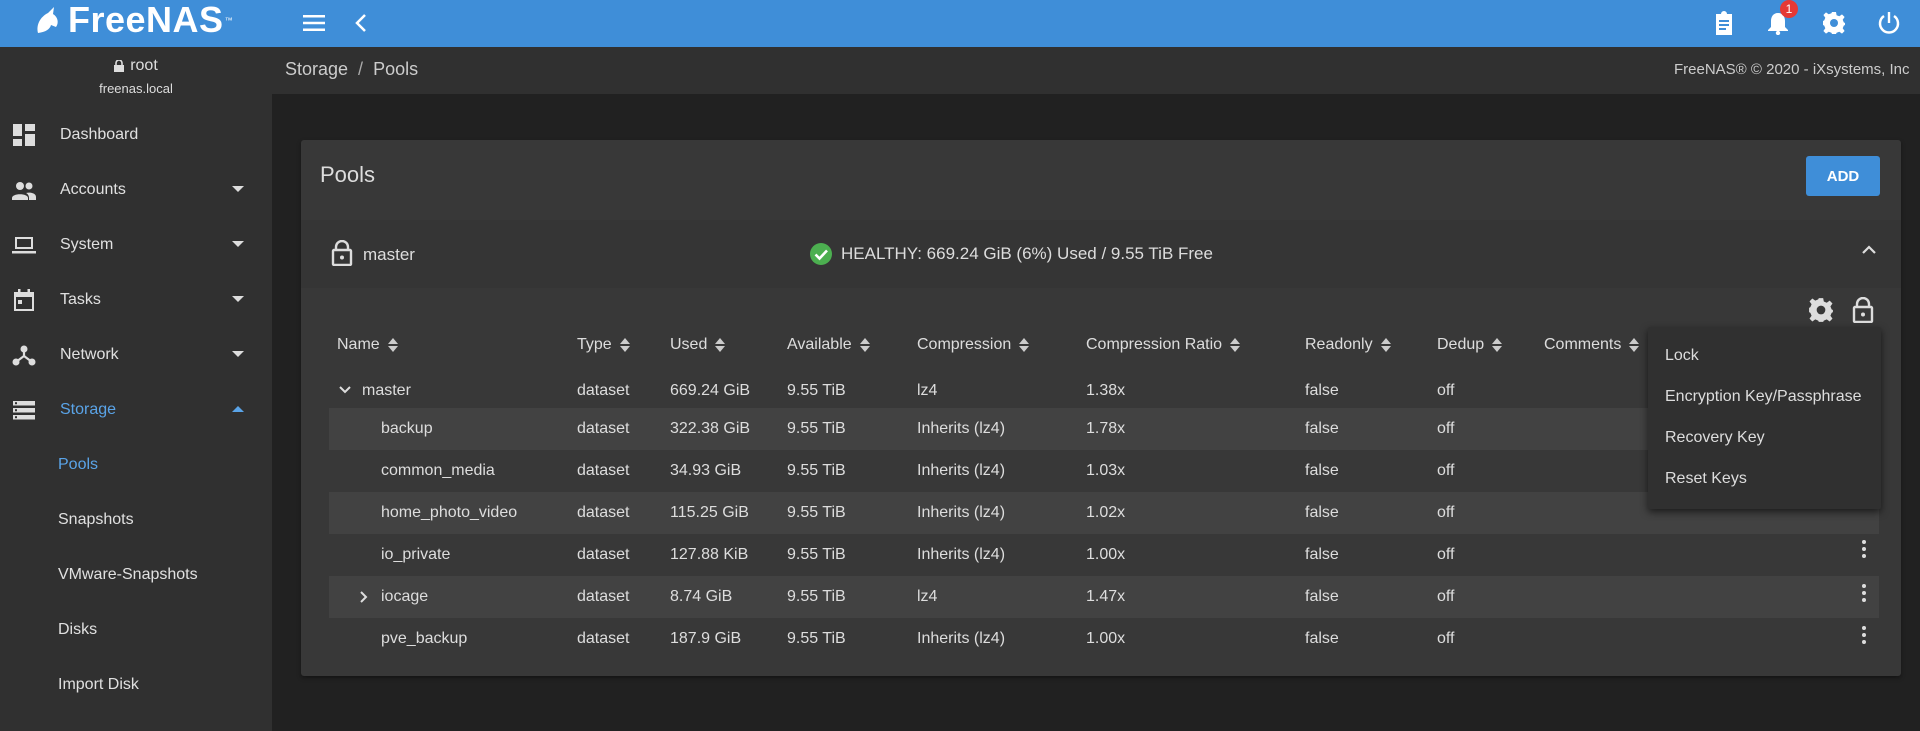 The height and width of the screenshot is (731, 1920). Describe the element at coordinates (136, 354) in the screenshot. I see `sidebar-item-network: Network` at that location.